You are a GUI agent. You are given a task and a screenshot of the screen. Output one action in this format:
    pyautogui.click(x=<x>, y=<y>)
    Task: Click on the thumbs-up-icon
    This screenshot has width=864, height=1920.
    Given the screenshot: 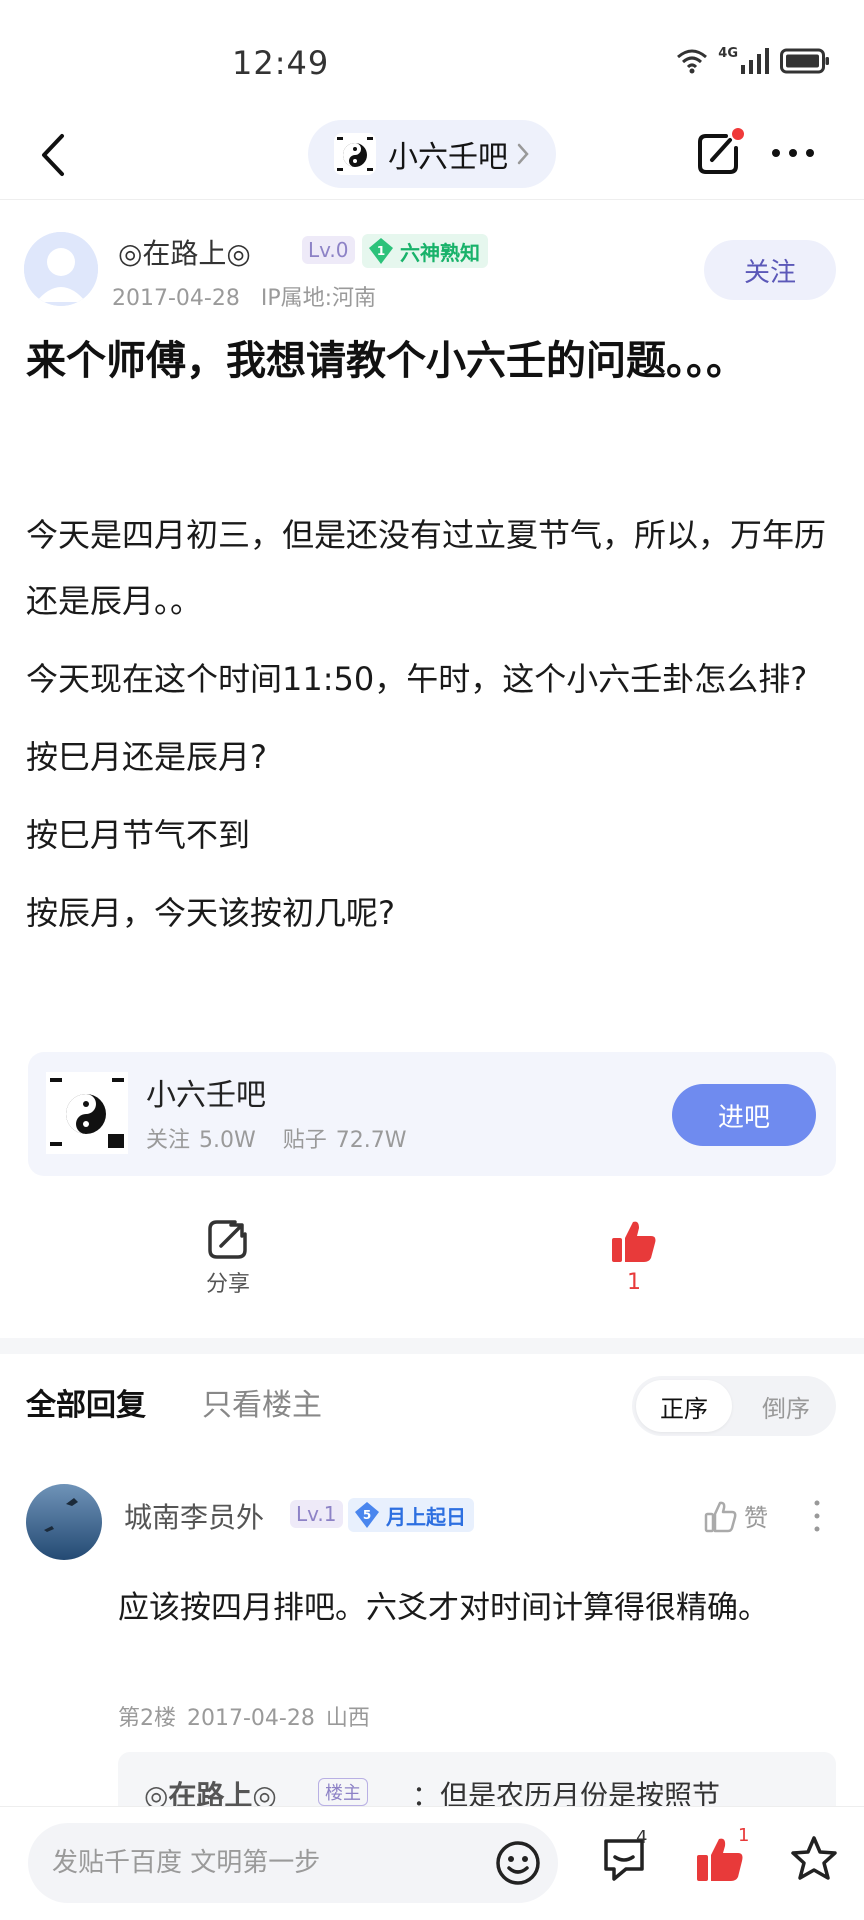 What is the action you would take?
    pyautogui.click(x=634, y=1241)
    